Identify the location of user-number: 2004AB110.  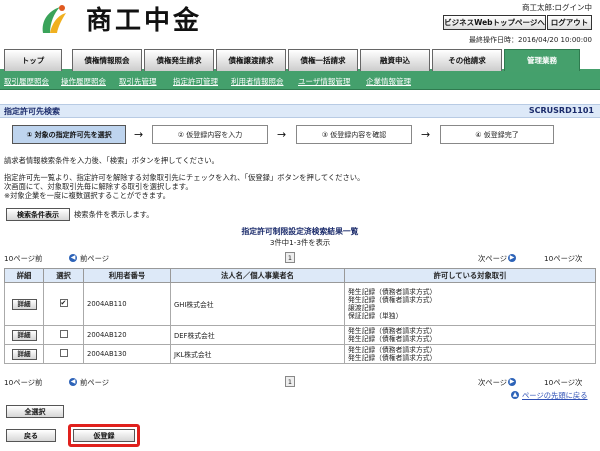
(127, 304).